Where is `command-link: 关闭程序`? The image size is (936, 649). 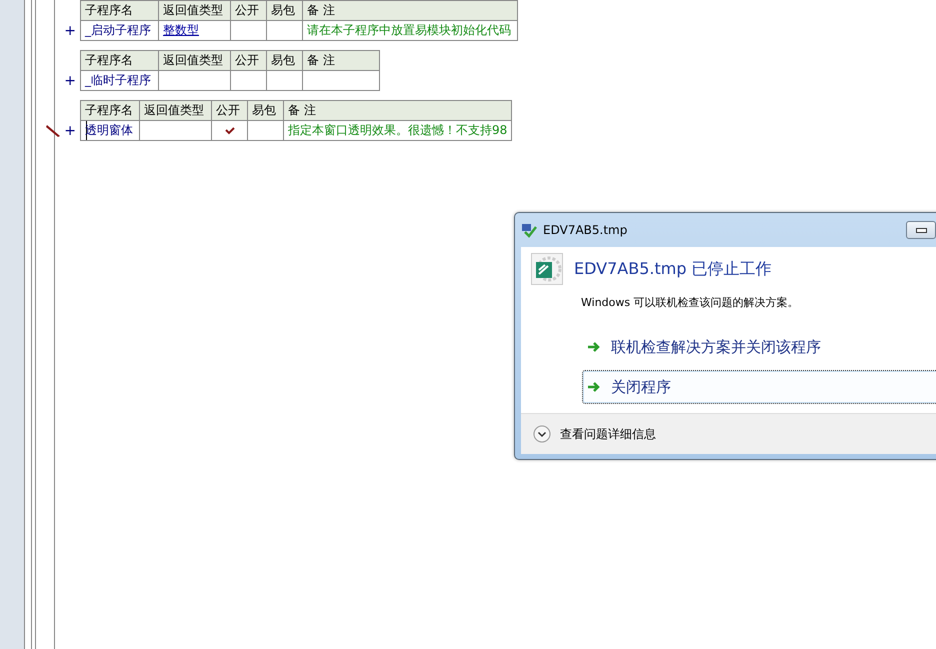 command-link: 关闭程序 is located at coordinates (759, 387).